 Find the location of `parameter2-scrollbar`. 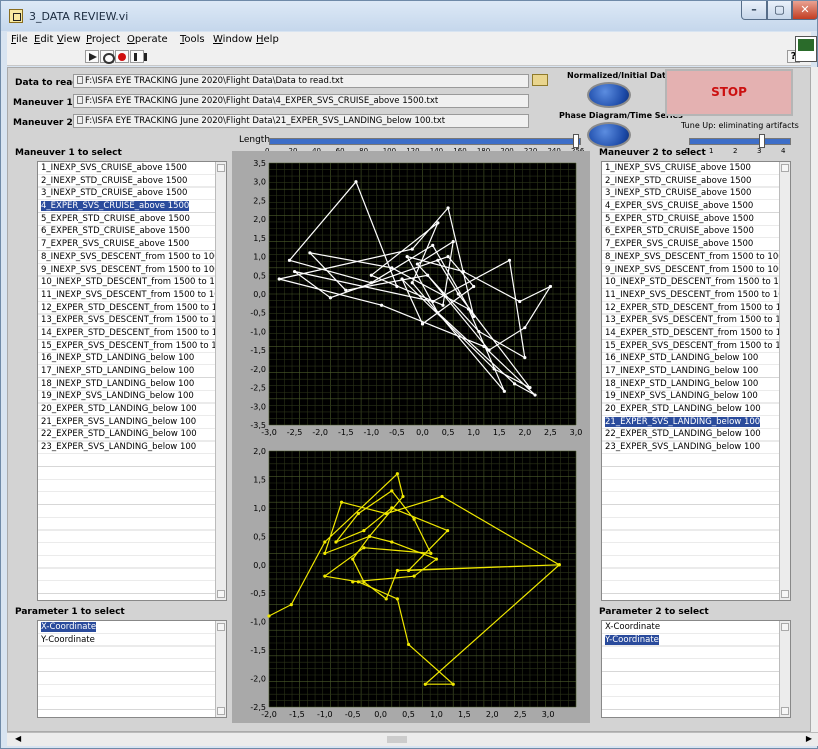

parameter2-scrollbar is located at coordinates (784, 669).